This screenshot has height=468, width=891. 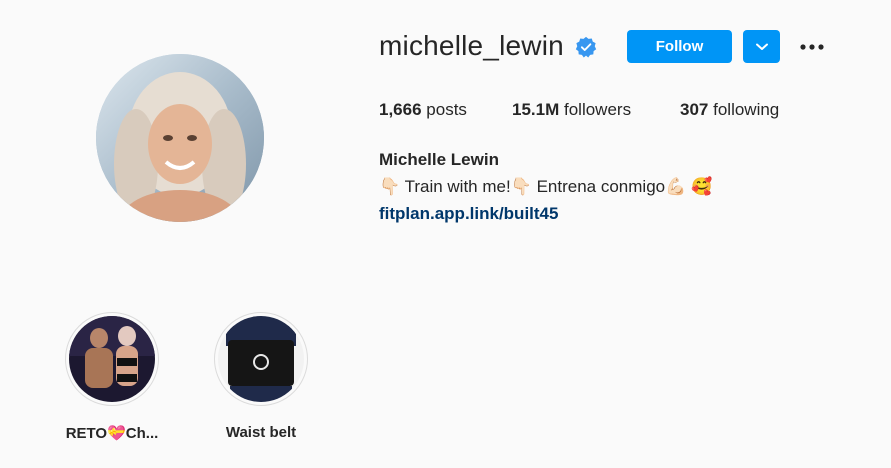 What do you see at coordinates (586, 47) in the screenshot?
I see `verified-badge-icon` at bounding box center [586, 47].